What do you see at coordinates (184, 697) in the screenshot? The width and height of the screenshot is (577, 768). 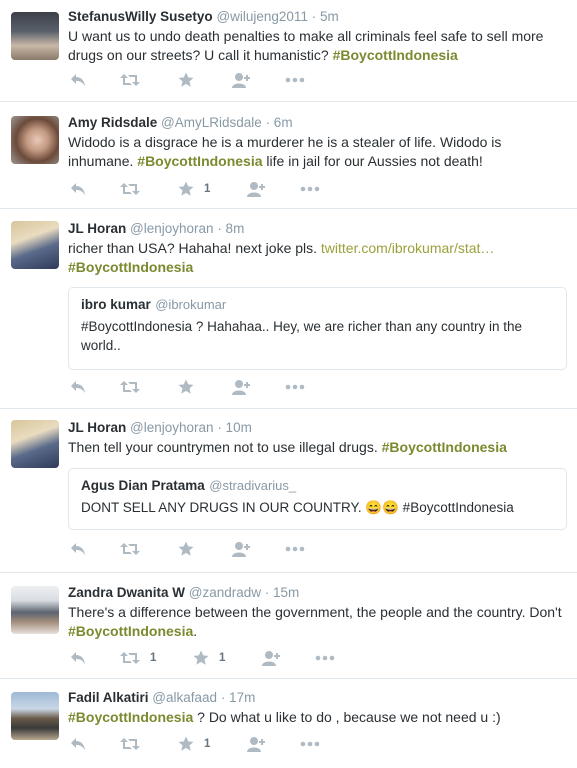 I see `user-handle: @alkafaad` at bounding box center [184, 697].